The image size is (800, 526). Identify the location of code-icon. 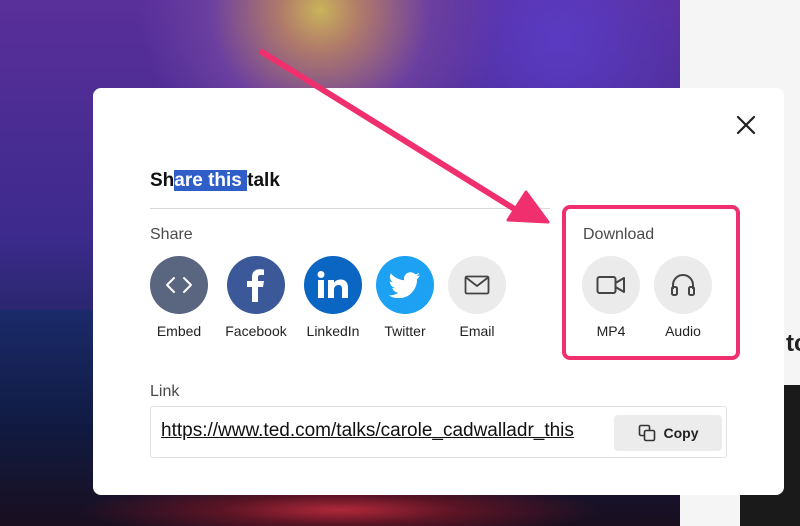
(179, 285).